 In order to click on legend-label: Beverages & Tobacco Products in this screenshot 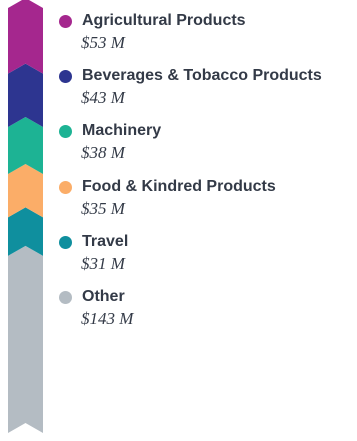, I will do `click(202, 76)`.